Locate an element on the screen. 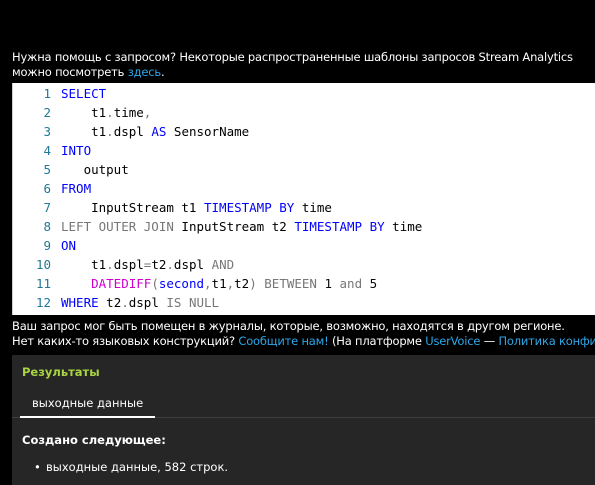  code-token: 1 is located at coordinates (328, 283).